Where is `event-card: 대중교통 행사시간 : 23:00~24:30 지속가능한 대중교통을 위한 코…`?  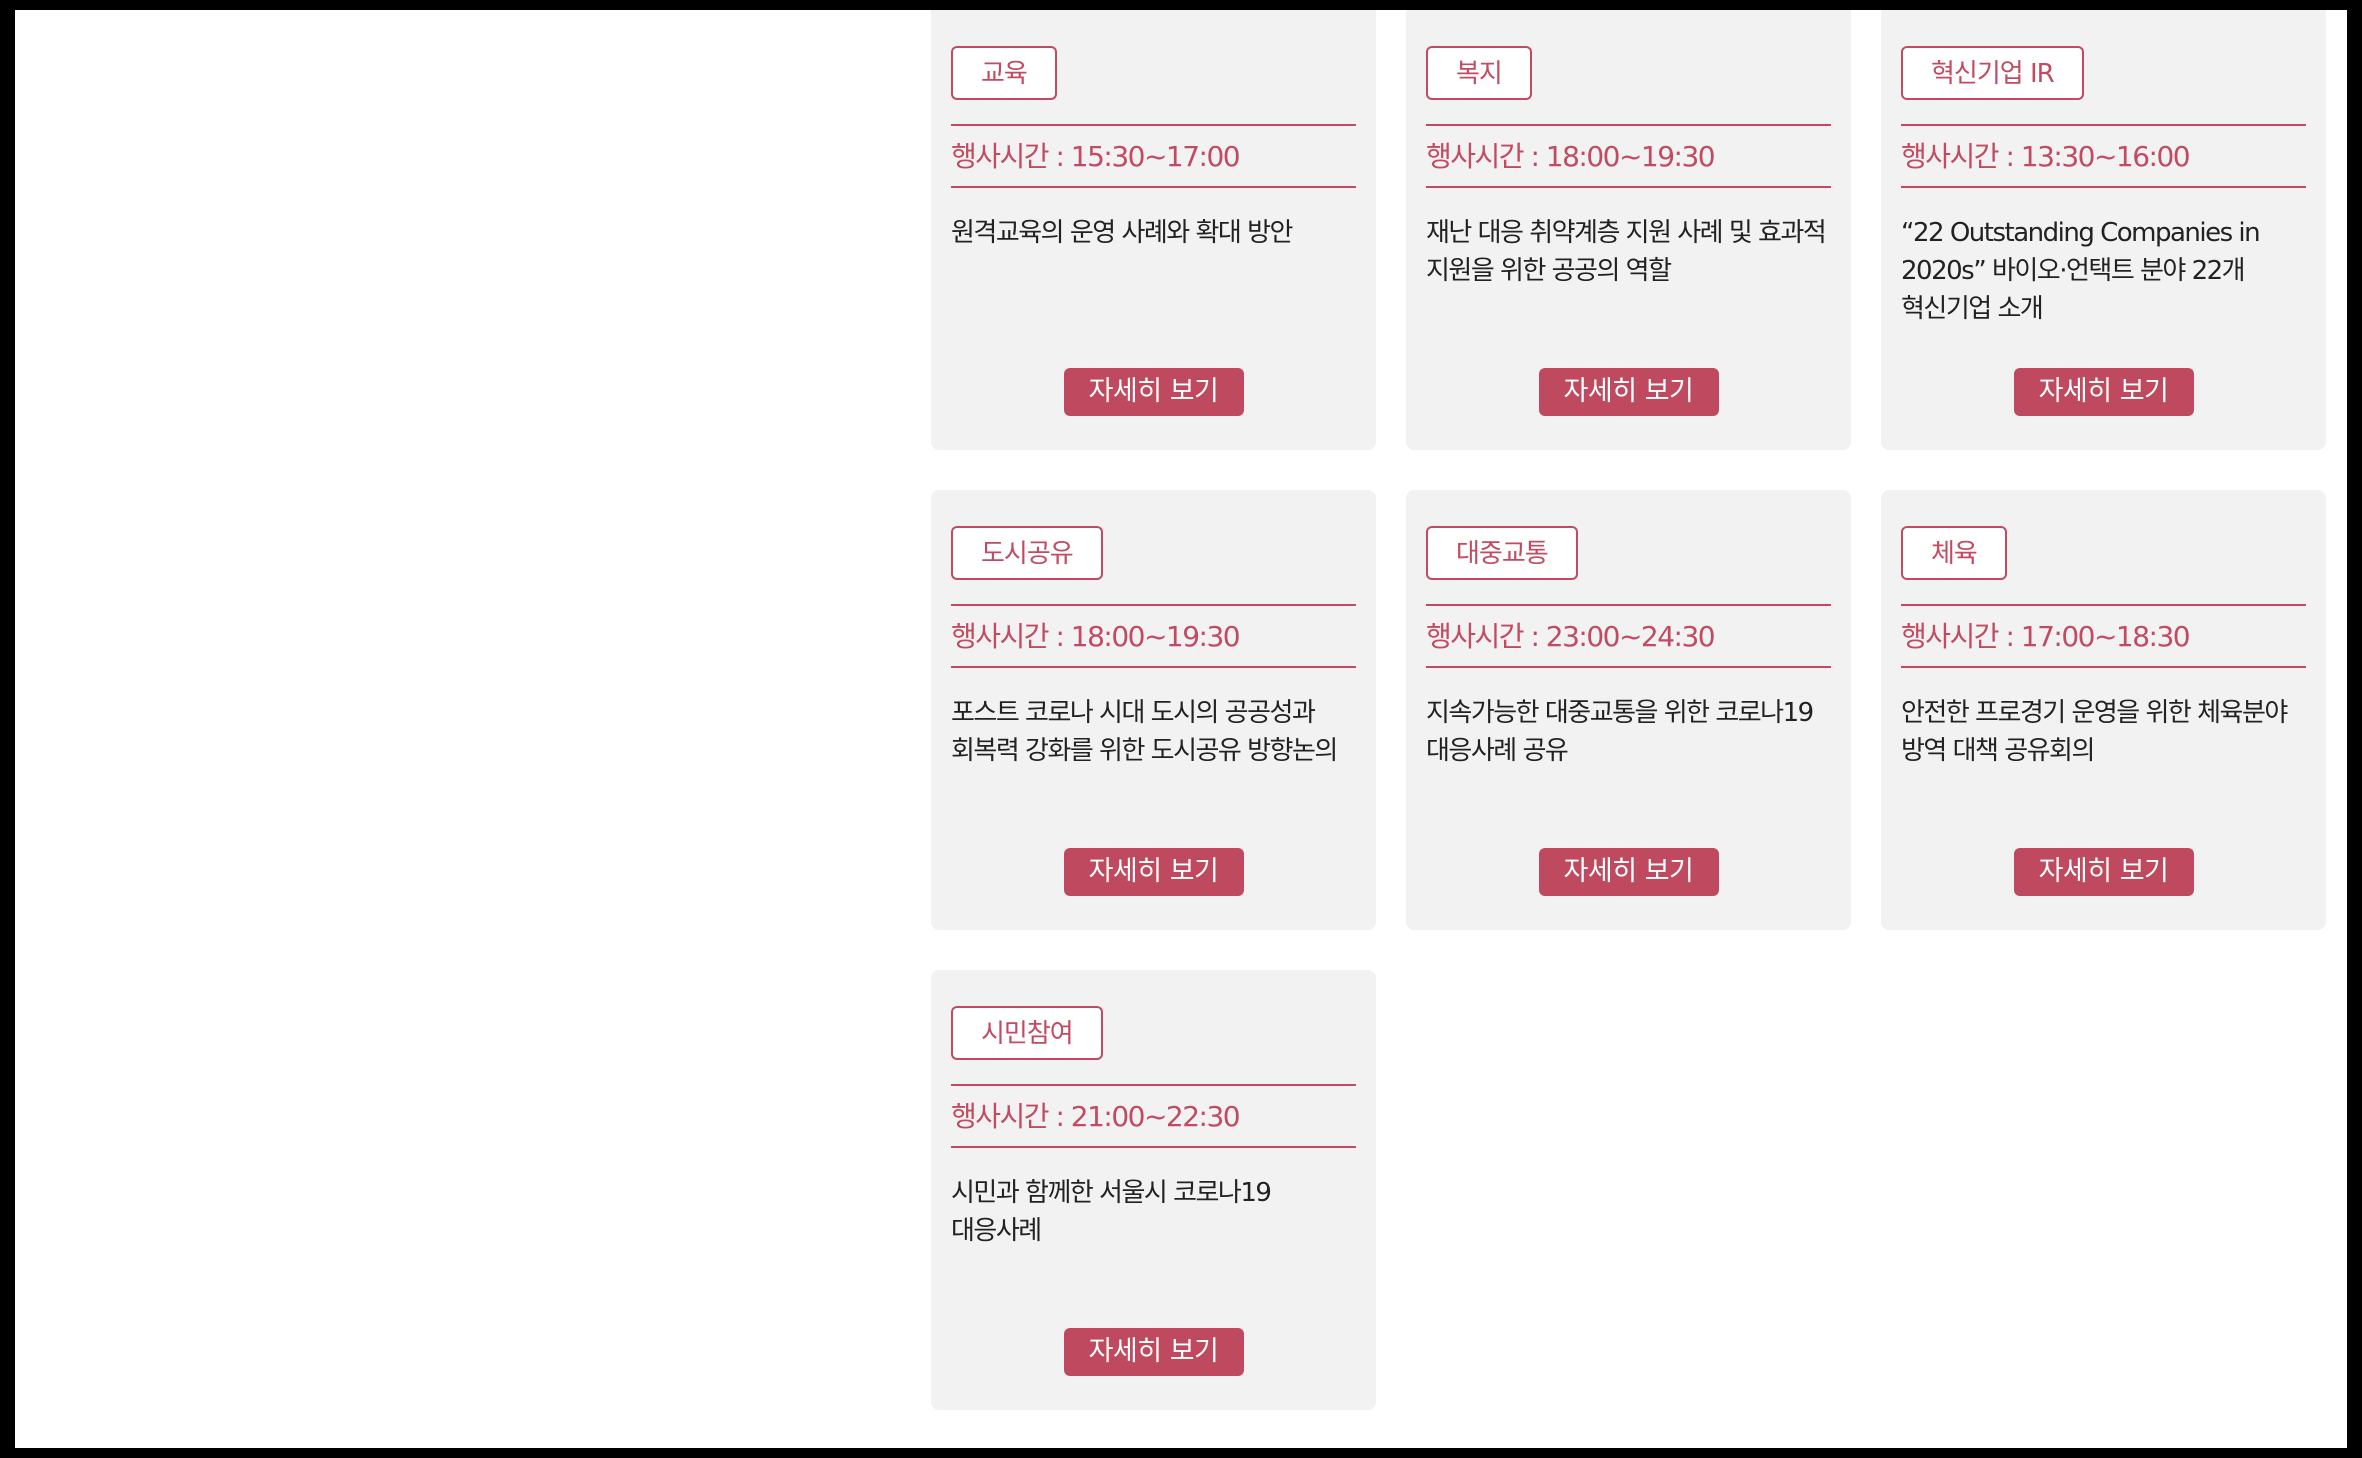
event-card: 대중교통 행사시간 : 23:00~24:30 지속가능한 대중교통을 위한 코… is located at coordinates (1628, 710).